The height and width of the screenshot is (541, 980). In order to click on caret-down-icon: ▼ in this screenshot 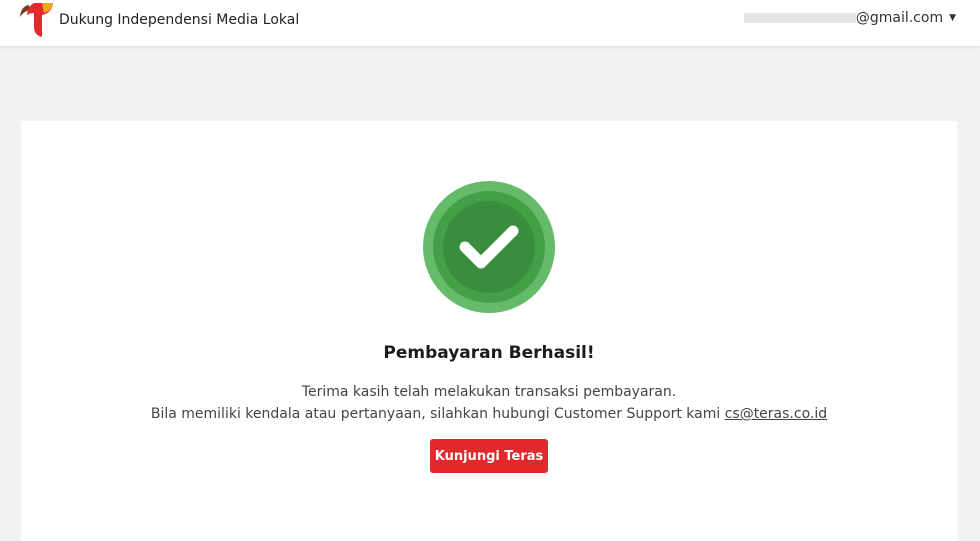, I will do `click(952, 18)`.